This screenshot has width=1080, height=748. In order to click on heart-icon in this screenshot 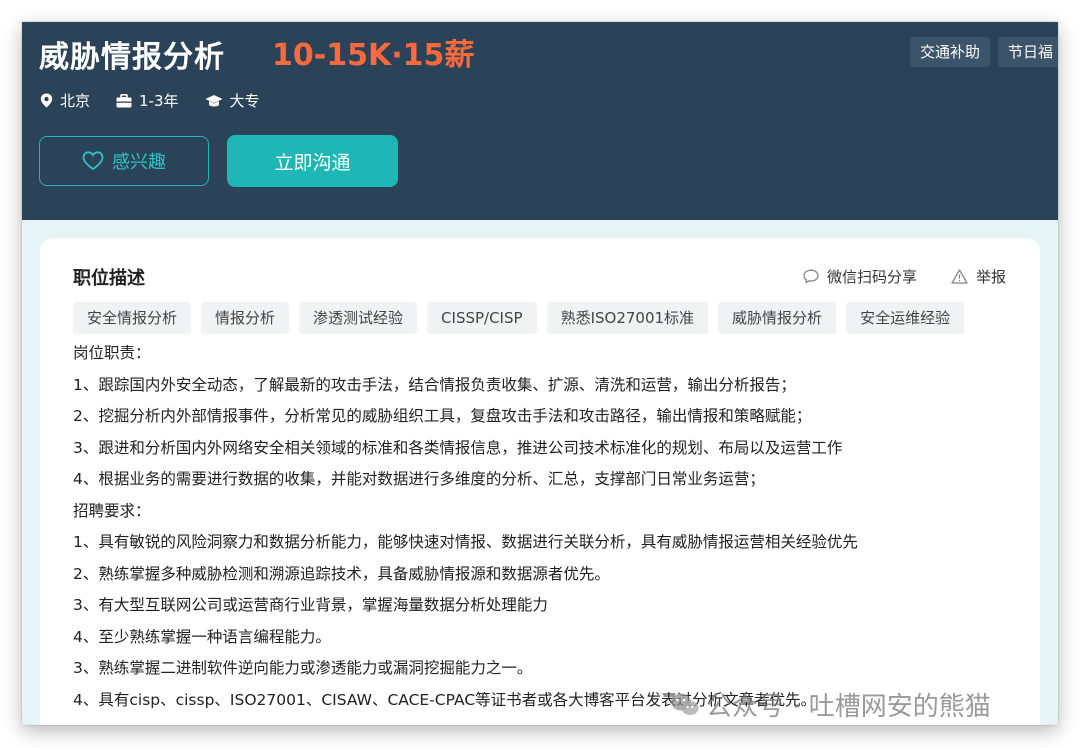, I will do `click(93, 161)`.